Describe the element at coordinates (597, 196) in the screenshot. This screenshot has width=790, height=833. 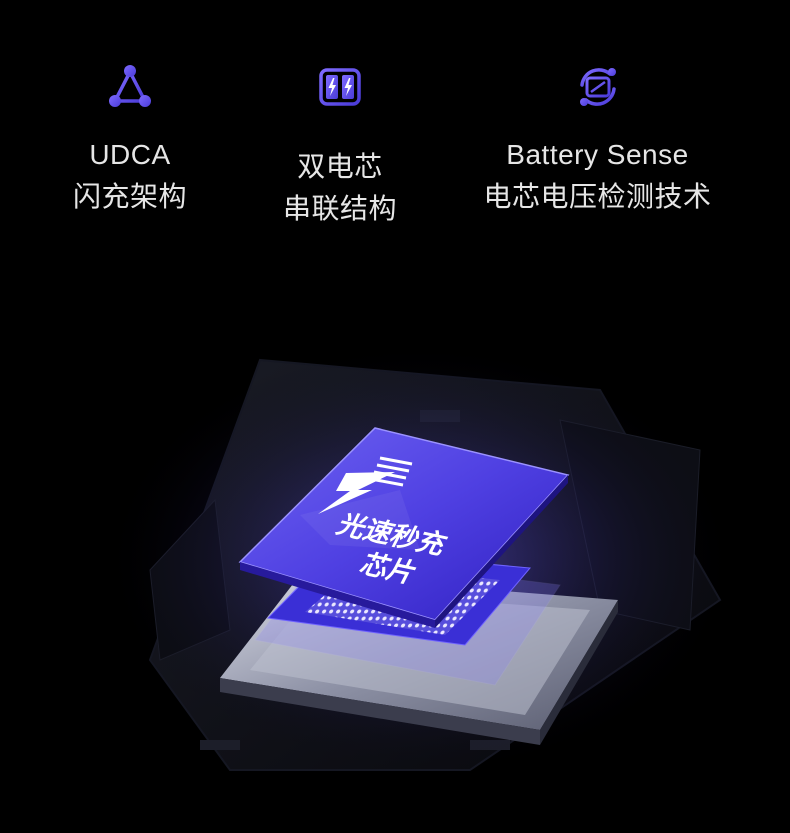
I see `feature-subtitle: 电芯电压检测技术` at that location.